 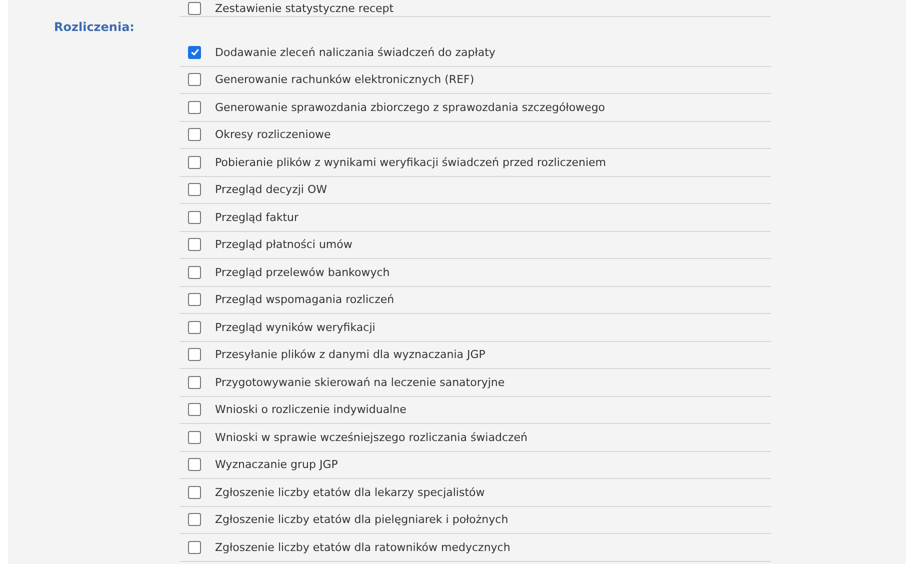 I want to click on permission-label: Przegląd decyzji OW, so click(x=271, y=189).